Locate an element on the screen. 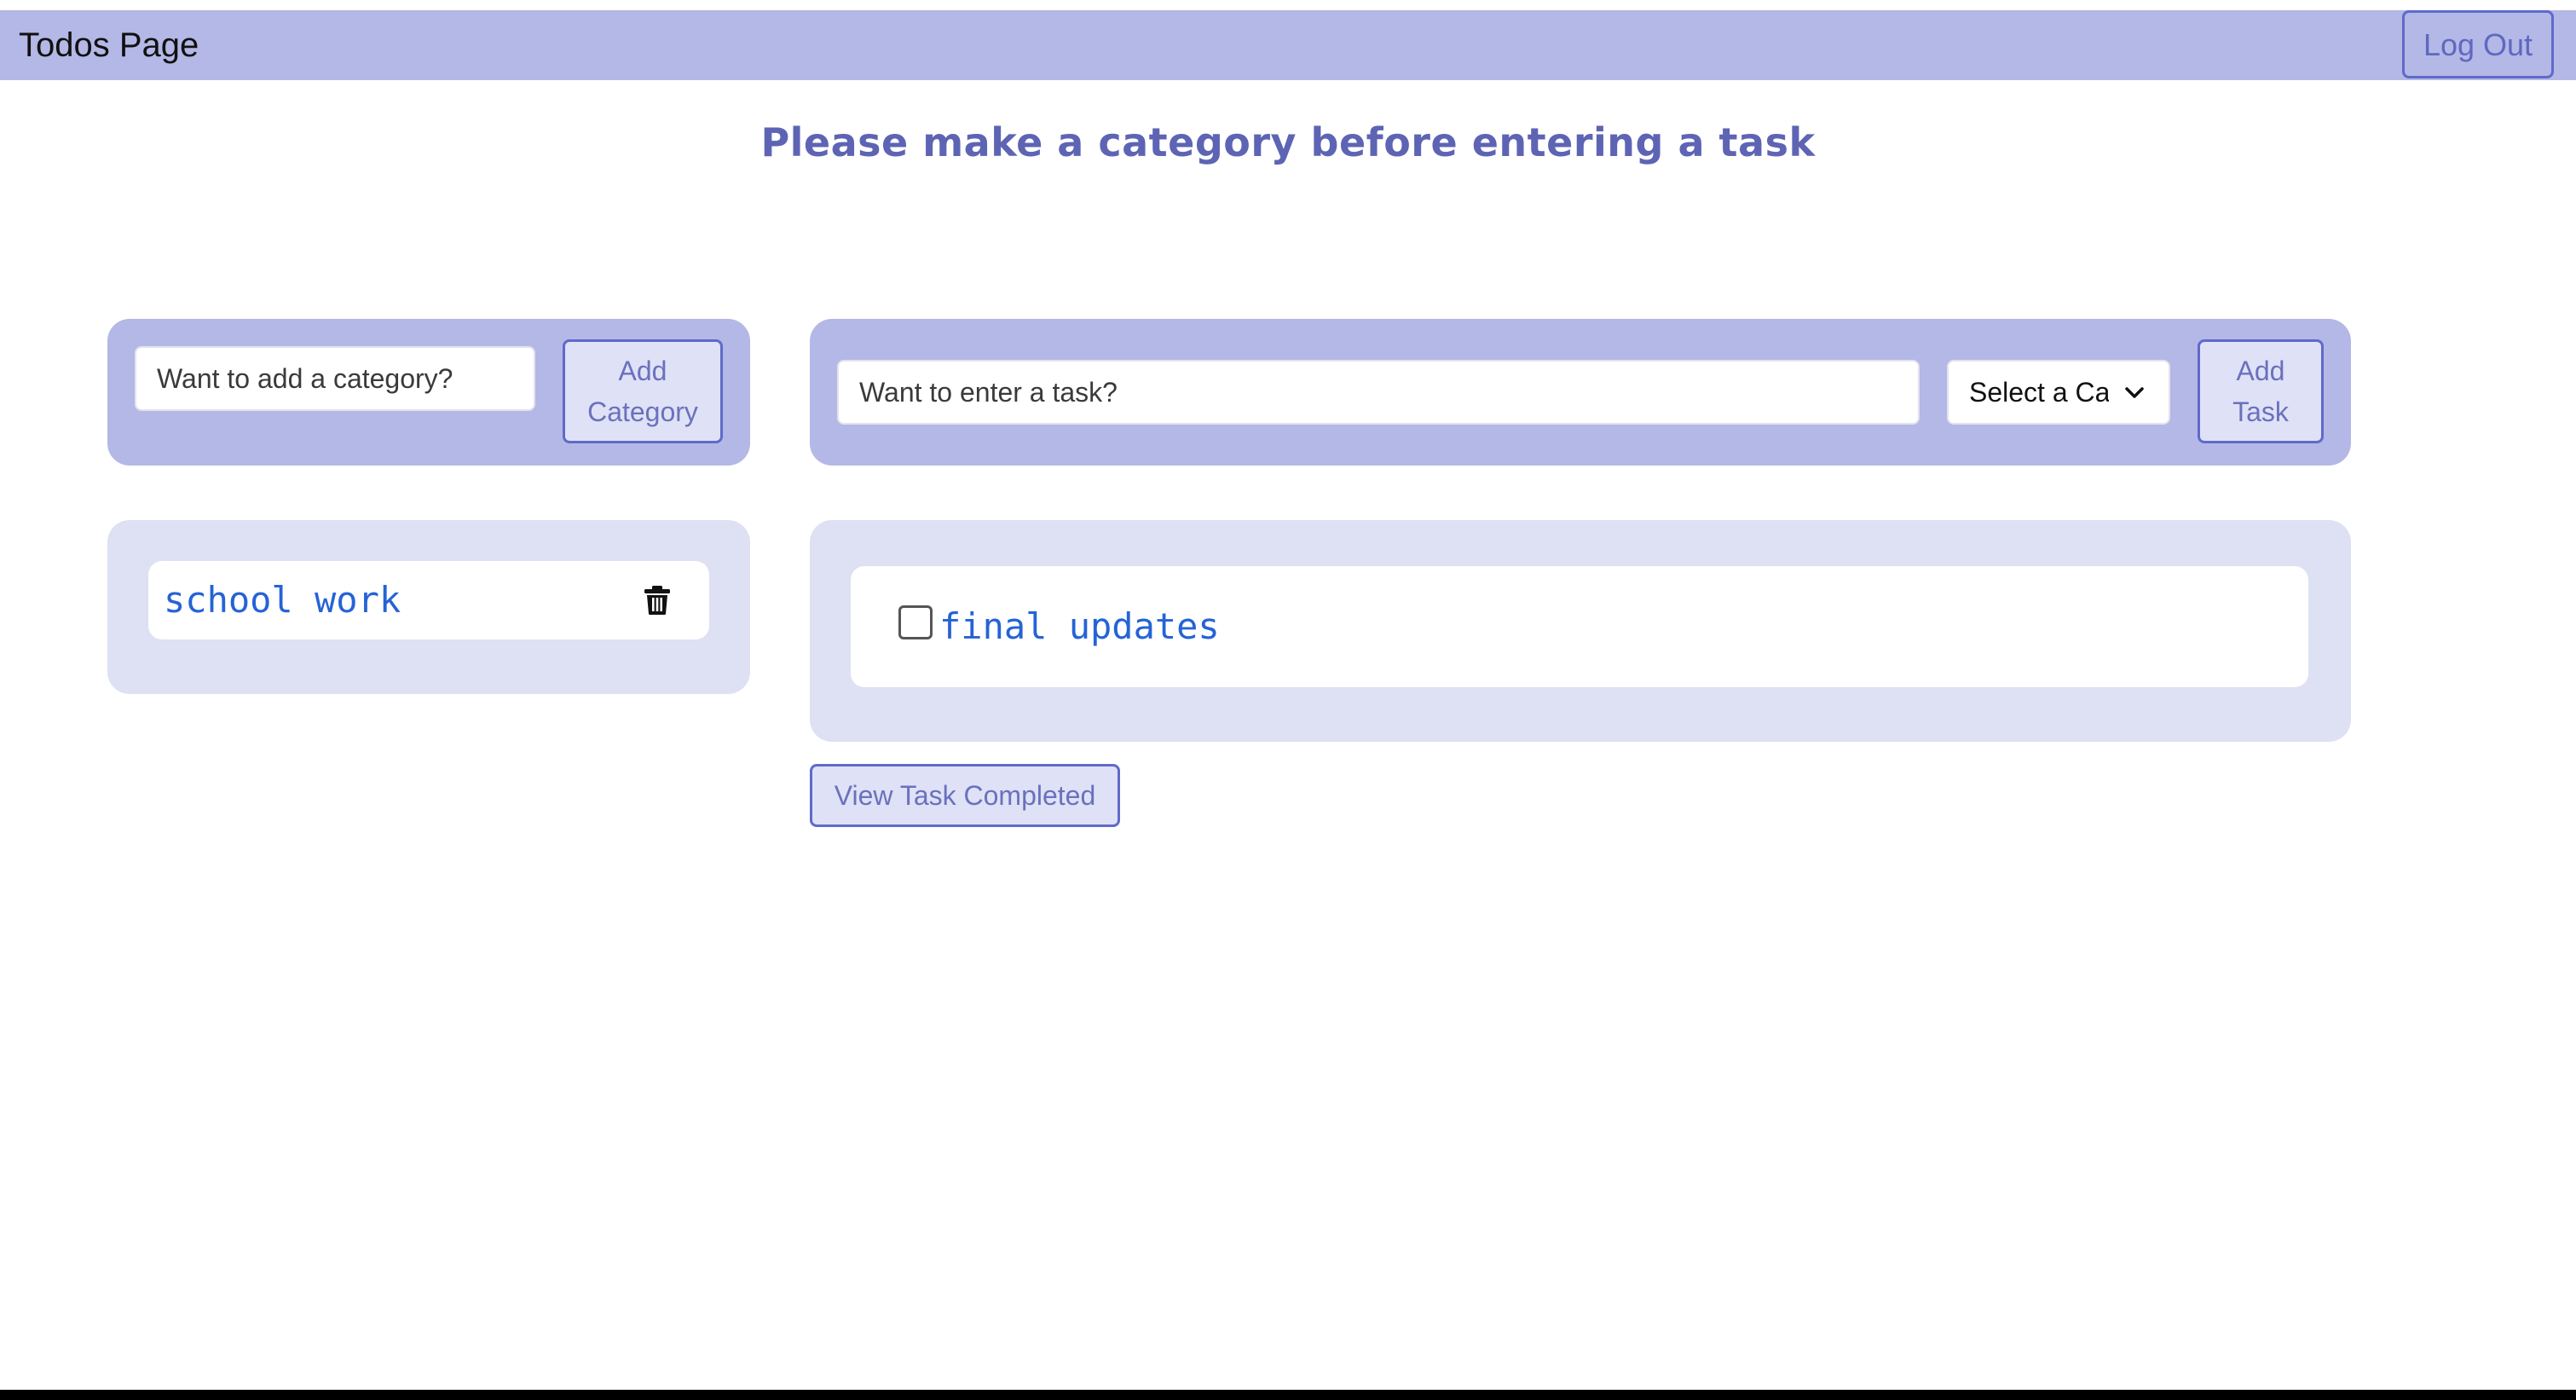  category-list-panel: school work is located at coordinates (428, 607).